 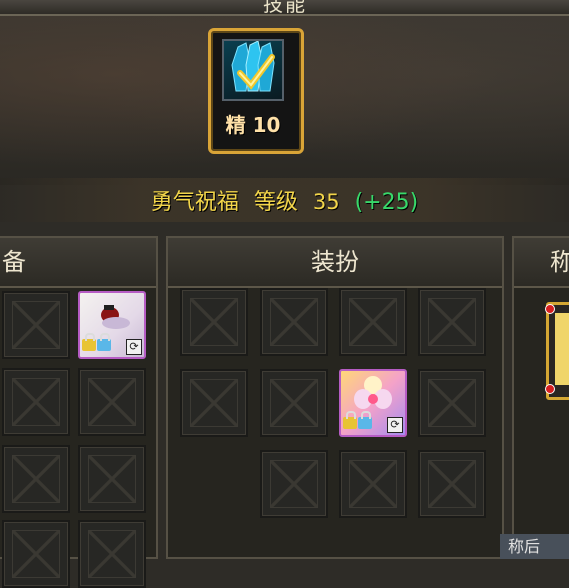 What do you see at coordinates (78, 263) in the screenshot?
I see `panel-equipment-title: 备` at bounding box center [78, 263].